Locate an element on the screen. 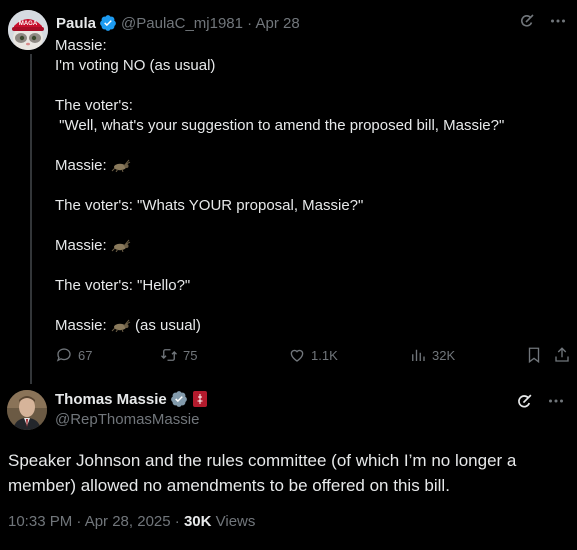 The image size is (577, 550). views-count: 30K is located at coordinates (197, 521).